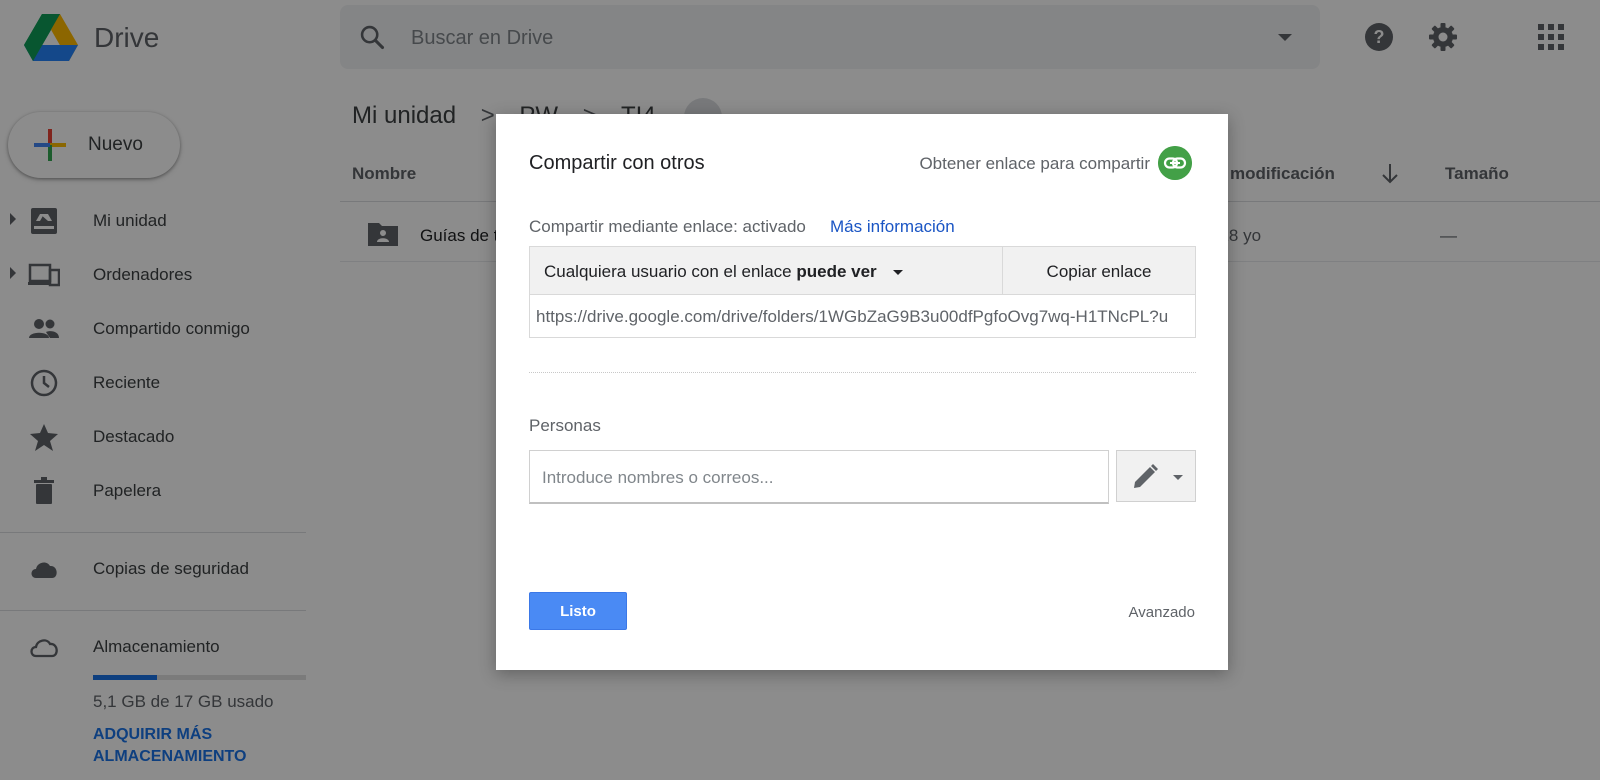  Describe the element at coordinates (617, 163) in the screenshot. I see `dialog-title: Compartir con otros` at that location.